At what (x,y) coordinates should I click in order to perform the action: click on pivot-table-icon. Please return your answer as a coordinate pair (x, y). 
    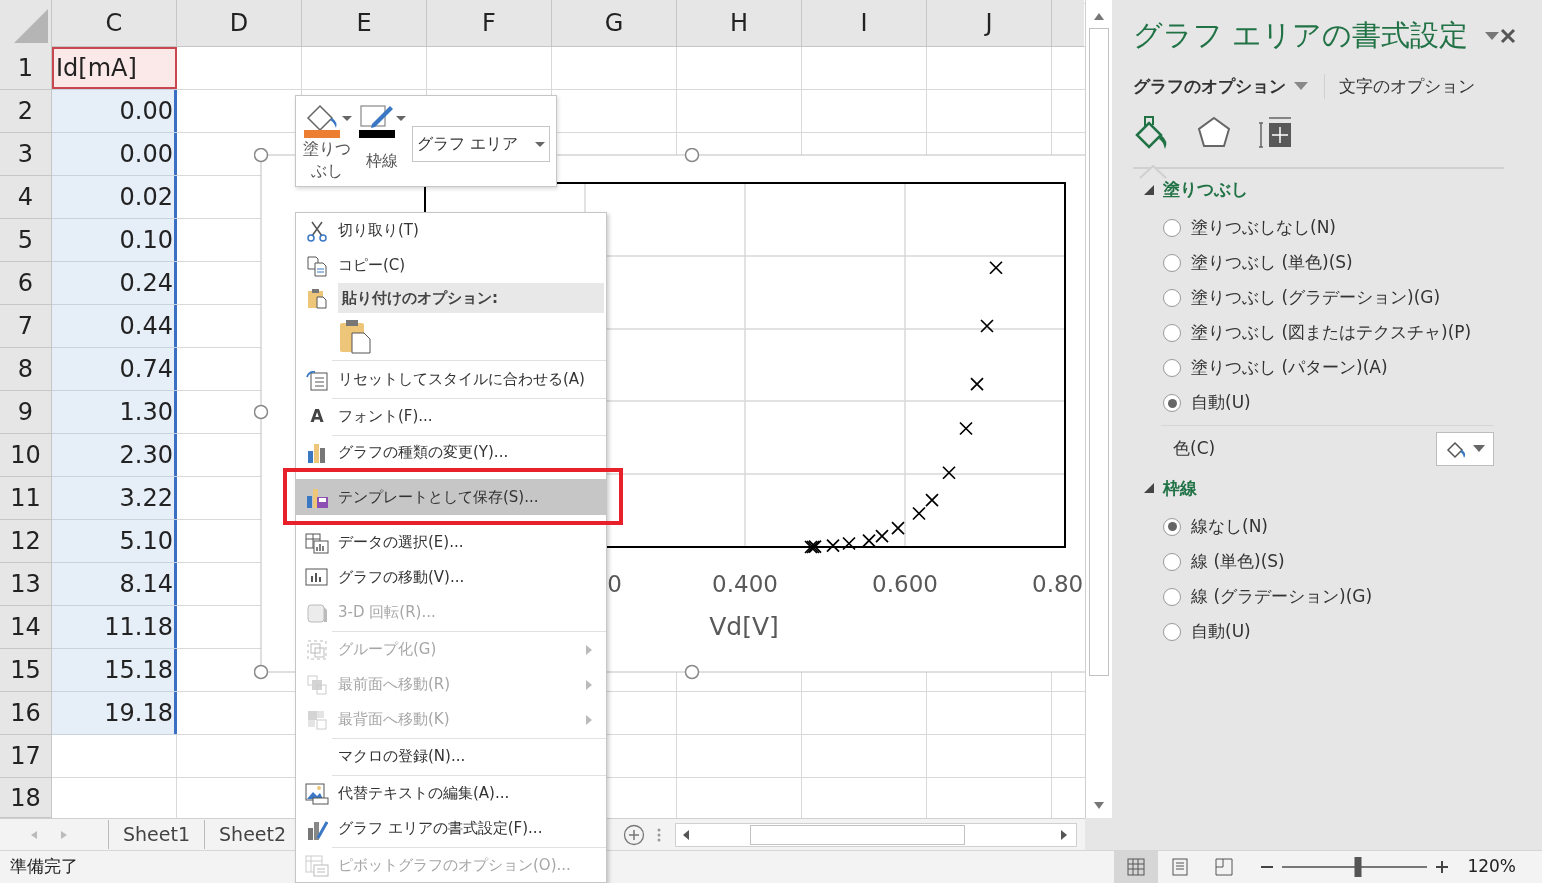
    Looking at the image, I should click on (317, 865).